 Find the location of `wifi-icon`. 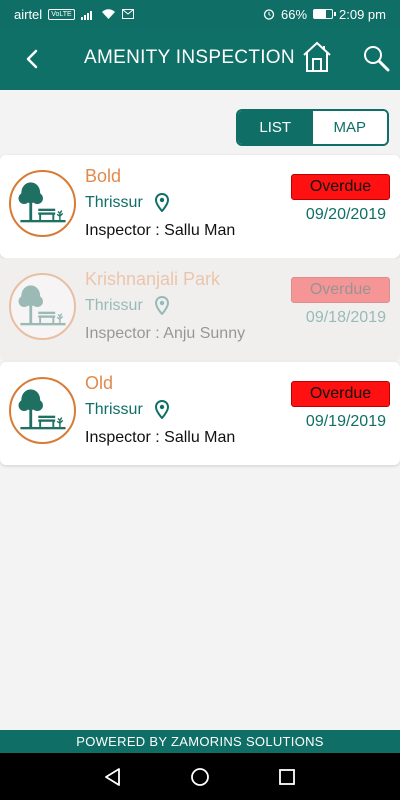

wifi-icon is located at coordinates (108, 14).